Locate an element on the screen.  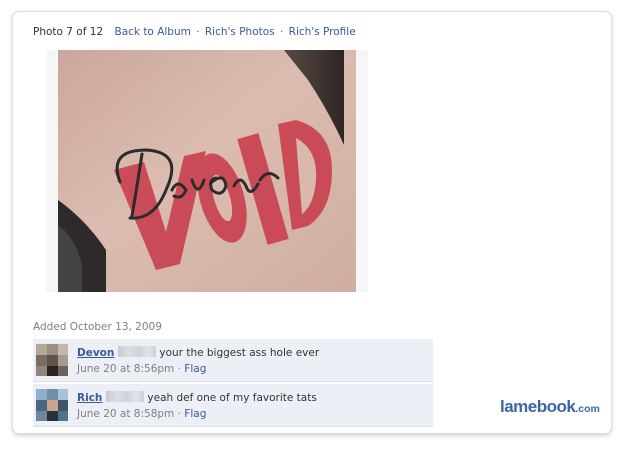
comment-author-link: Devon is located at coordinates (95, 353).